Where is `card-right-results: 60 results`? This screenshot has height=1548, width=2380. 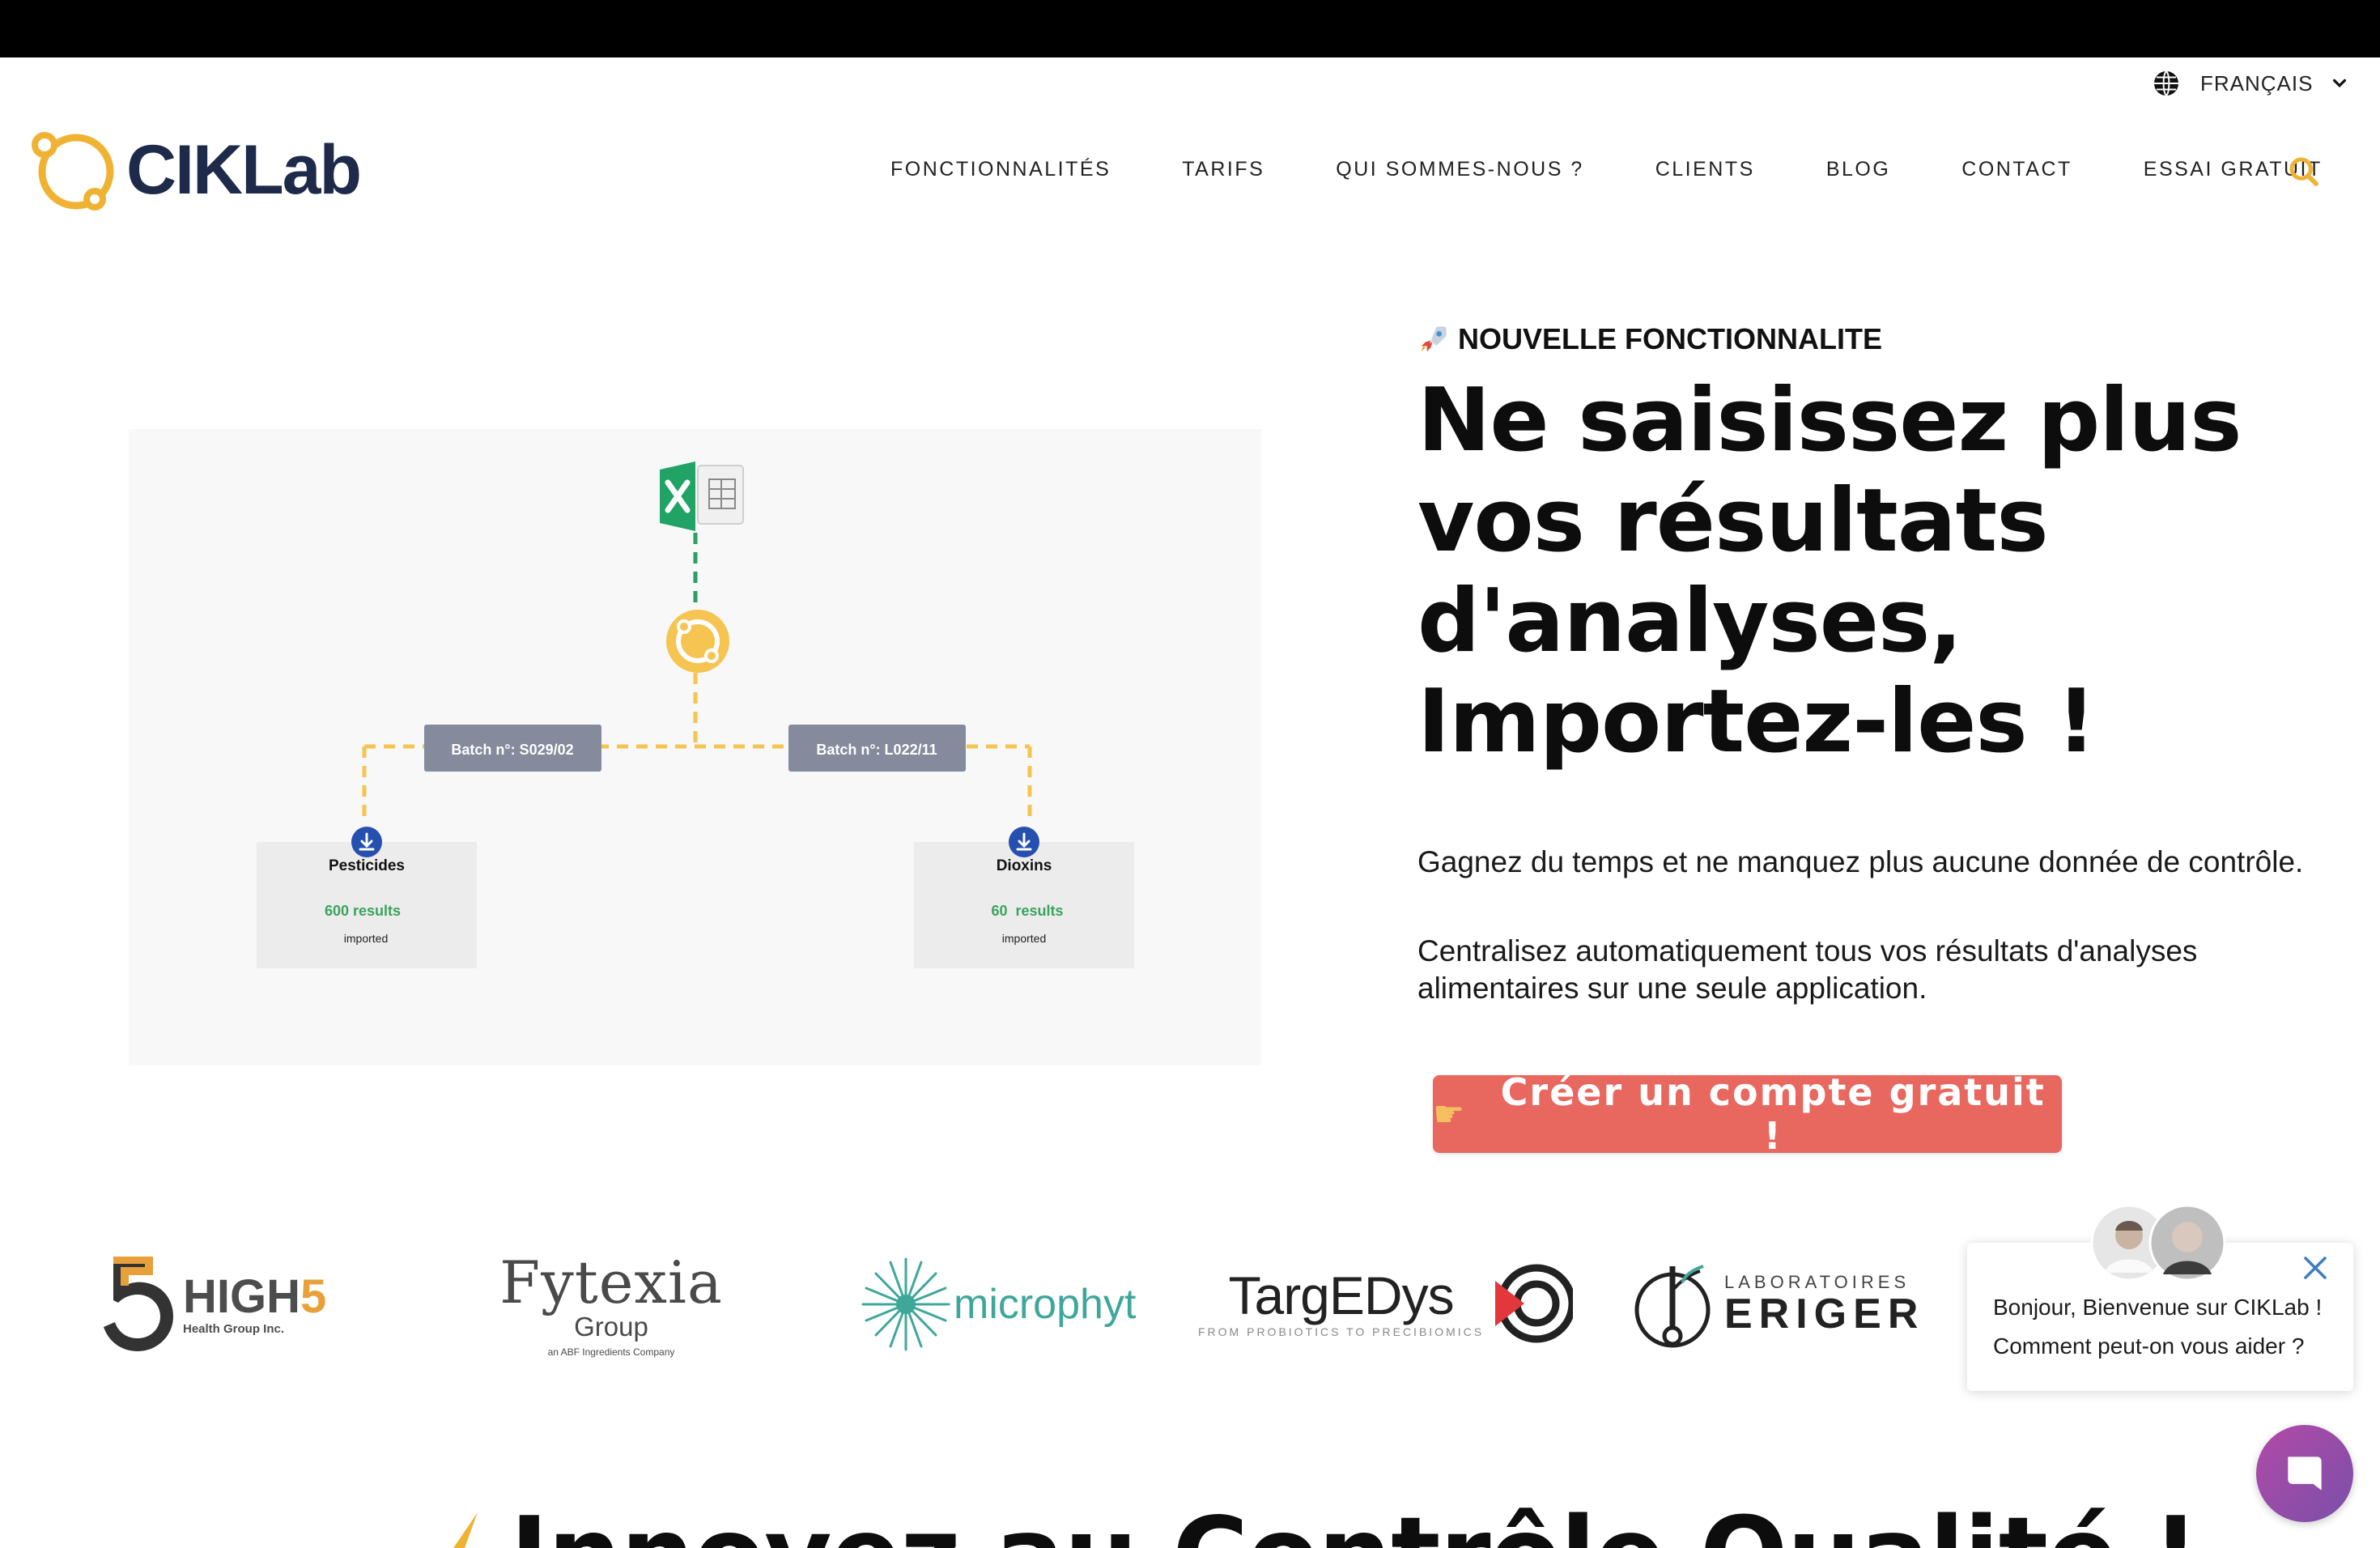 card-right-results: 60 results is located at coordinates (1027, 911).